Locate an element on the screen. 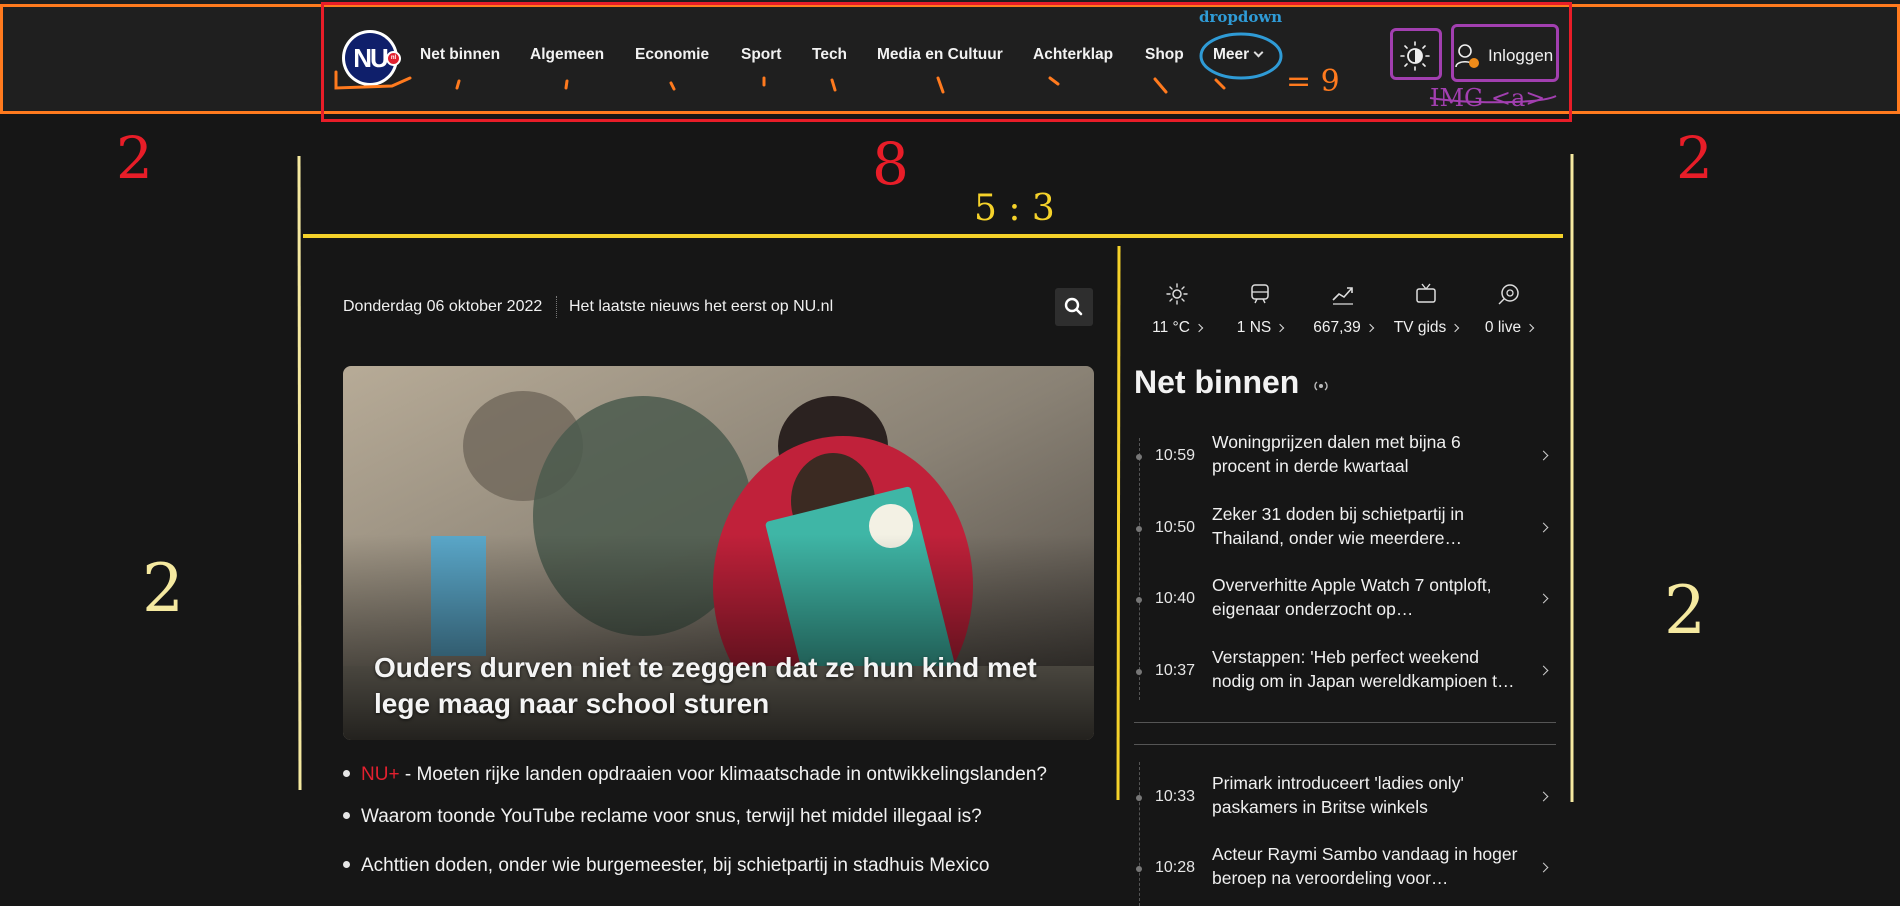 This screenshot has height=906, width=1900. news-time: 10:28 is located at coordinates (1175, 867).